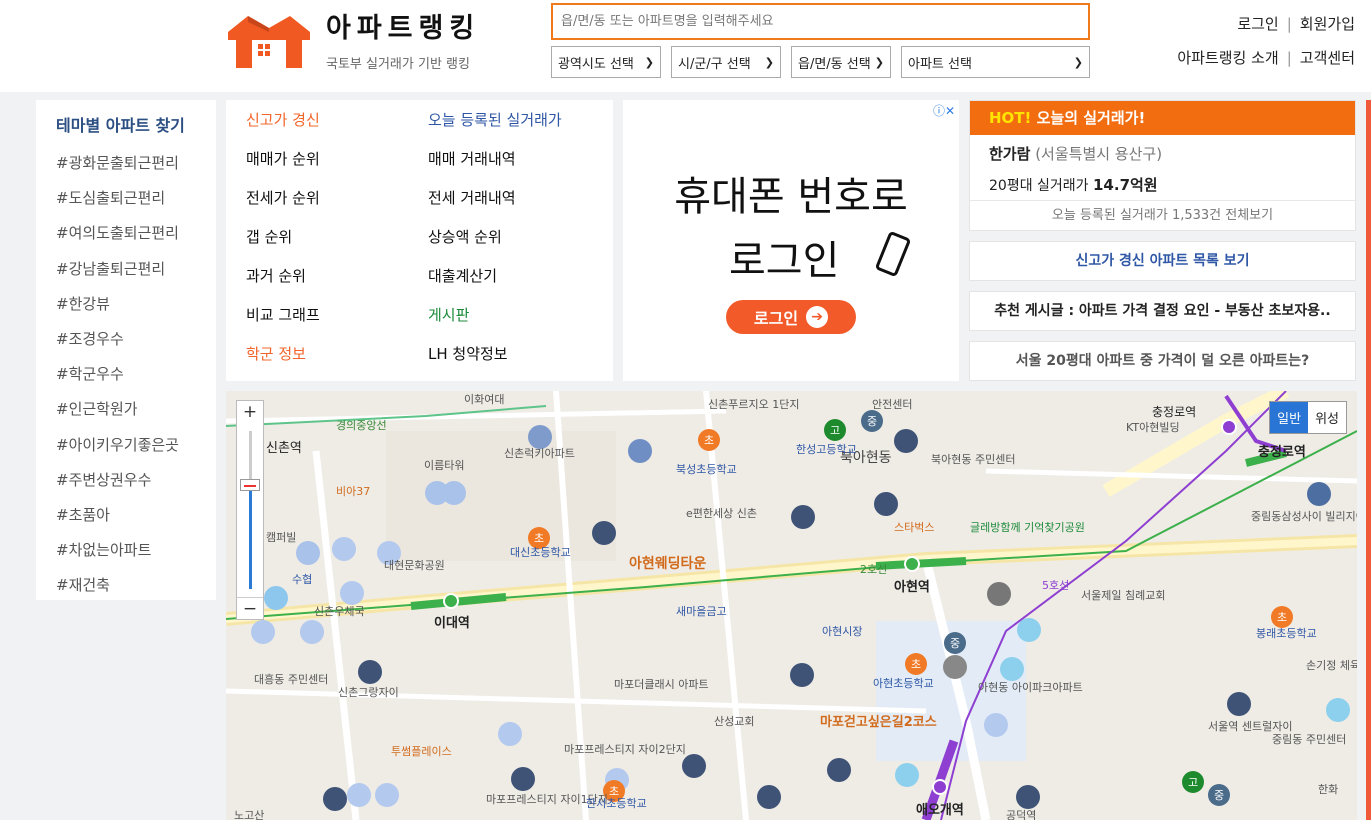 Image resolution: width=1371 pixels, height=820 pixels. What do you see at coordinates (283, 205) in the screenshot?
I see `menu-jeonse-ranking: 전세가 순위` at bounding box center [283, 205].